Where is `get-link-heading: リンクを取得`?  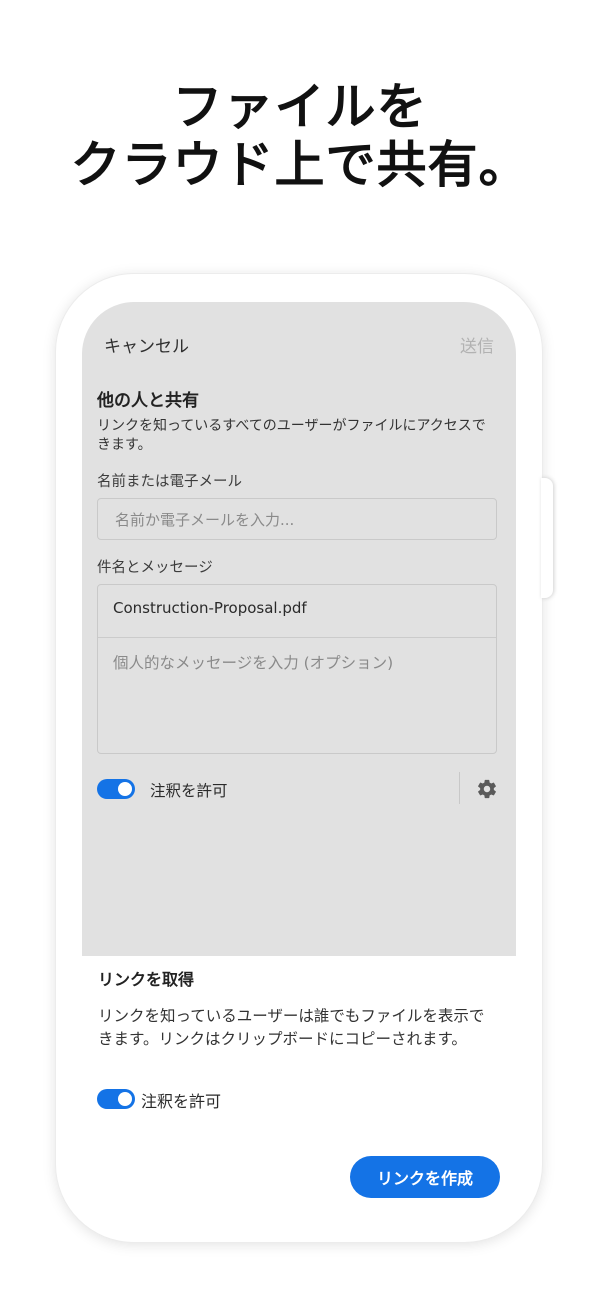
get-link-heading: リンクを取得 is located at coordinates (146, 979).